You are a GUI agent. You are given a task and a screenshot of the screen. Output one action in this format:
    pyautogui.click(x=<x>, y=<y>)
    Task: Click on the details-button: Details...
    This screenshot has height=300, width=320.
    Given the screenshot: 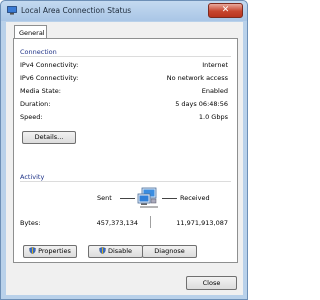 What is the action you would take?
    pyautogui.click(x=49, y=137)
    